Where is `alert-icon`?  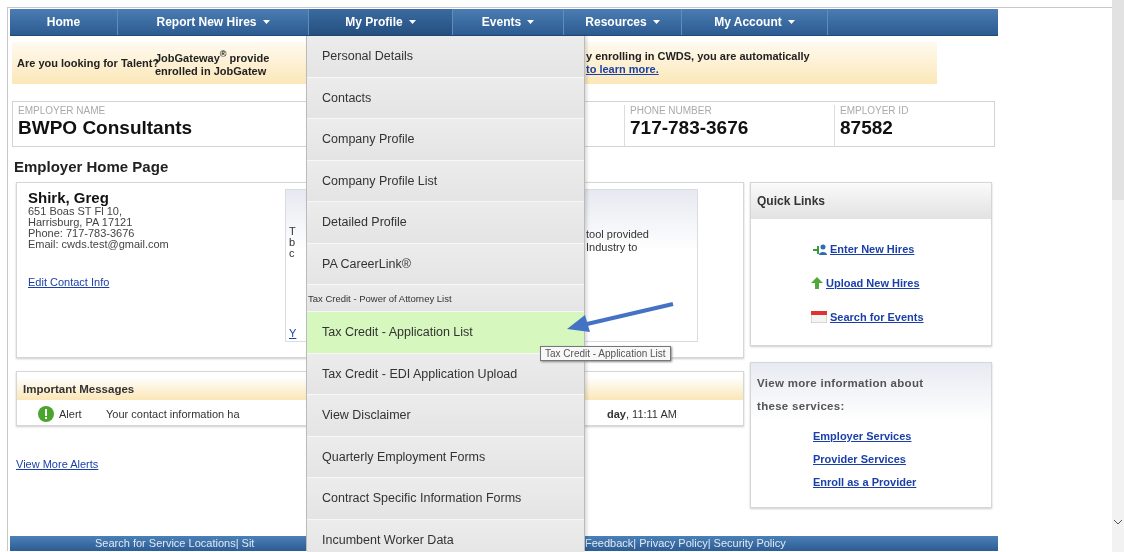 alert-icon is located at coordinates (46, 414).